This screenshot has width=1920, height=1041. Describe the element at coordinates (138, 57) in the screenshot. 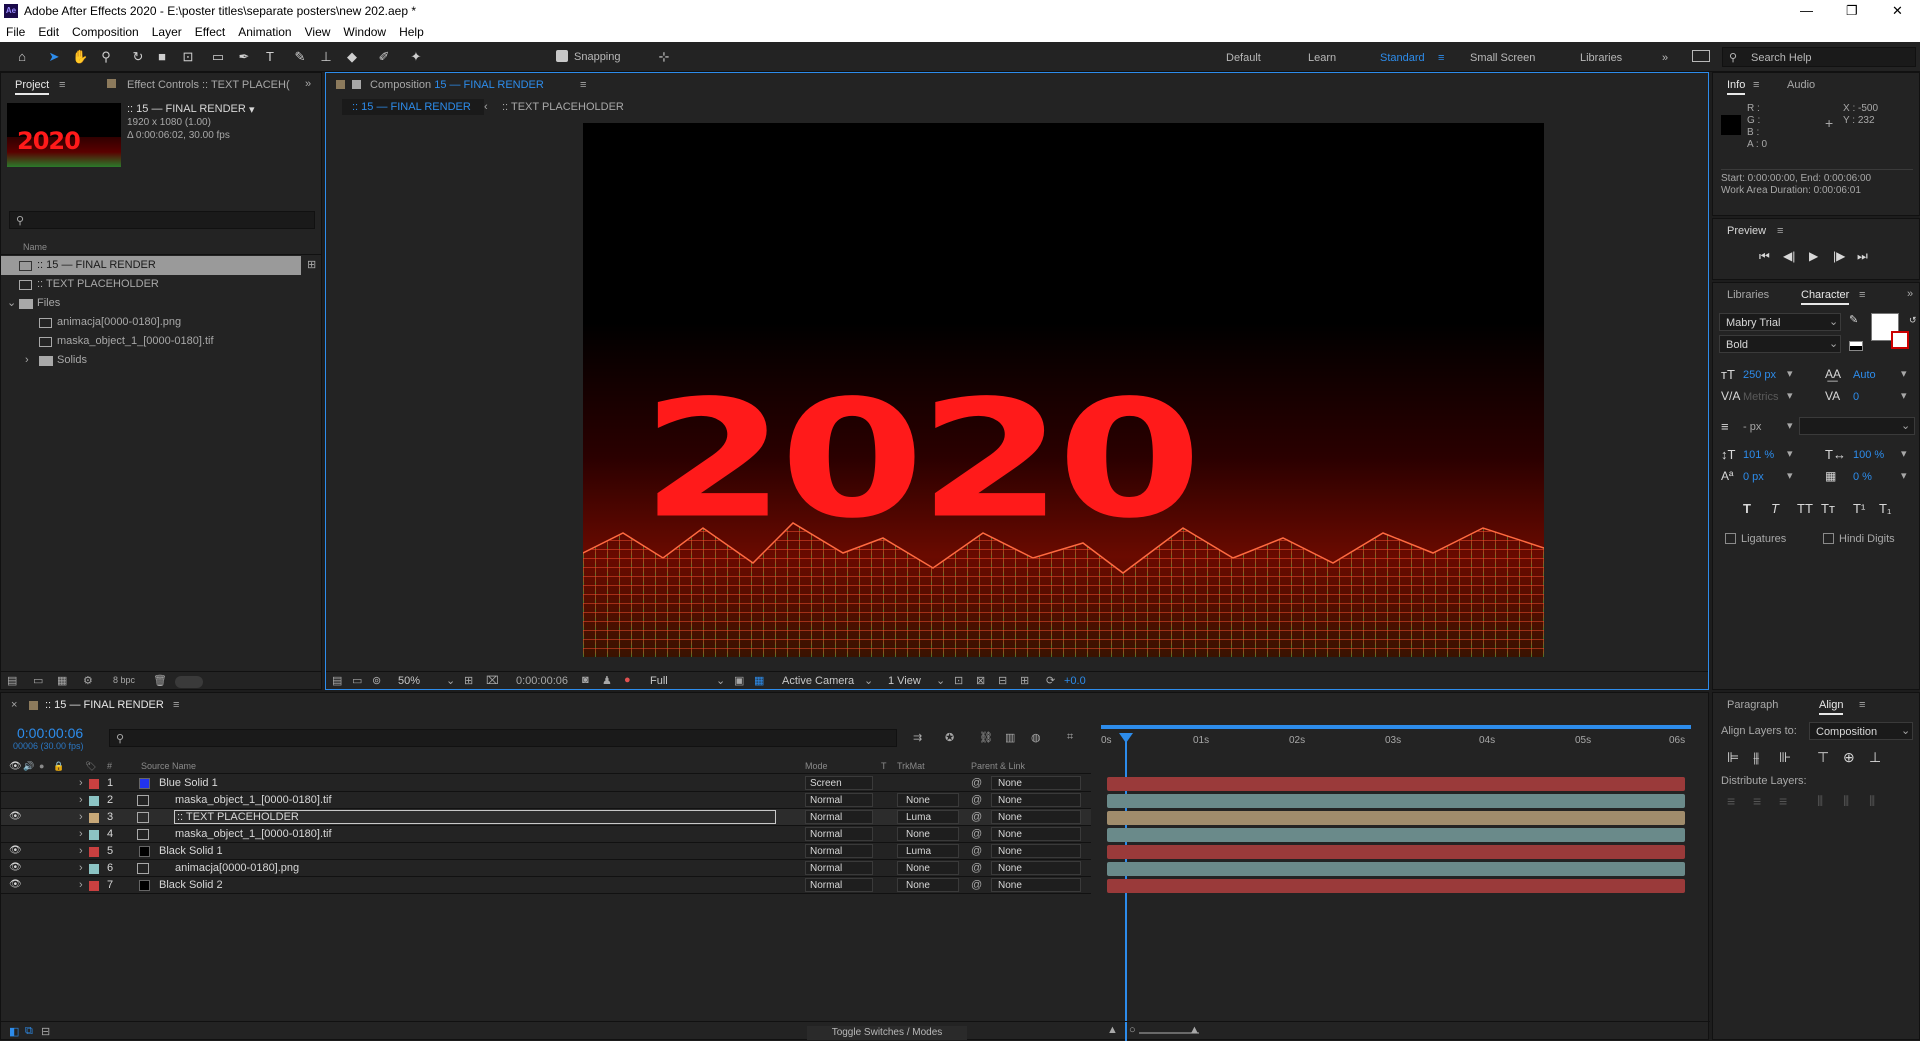

I see `rotate-tool-icon: ↻` at that location.